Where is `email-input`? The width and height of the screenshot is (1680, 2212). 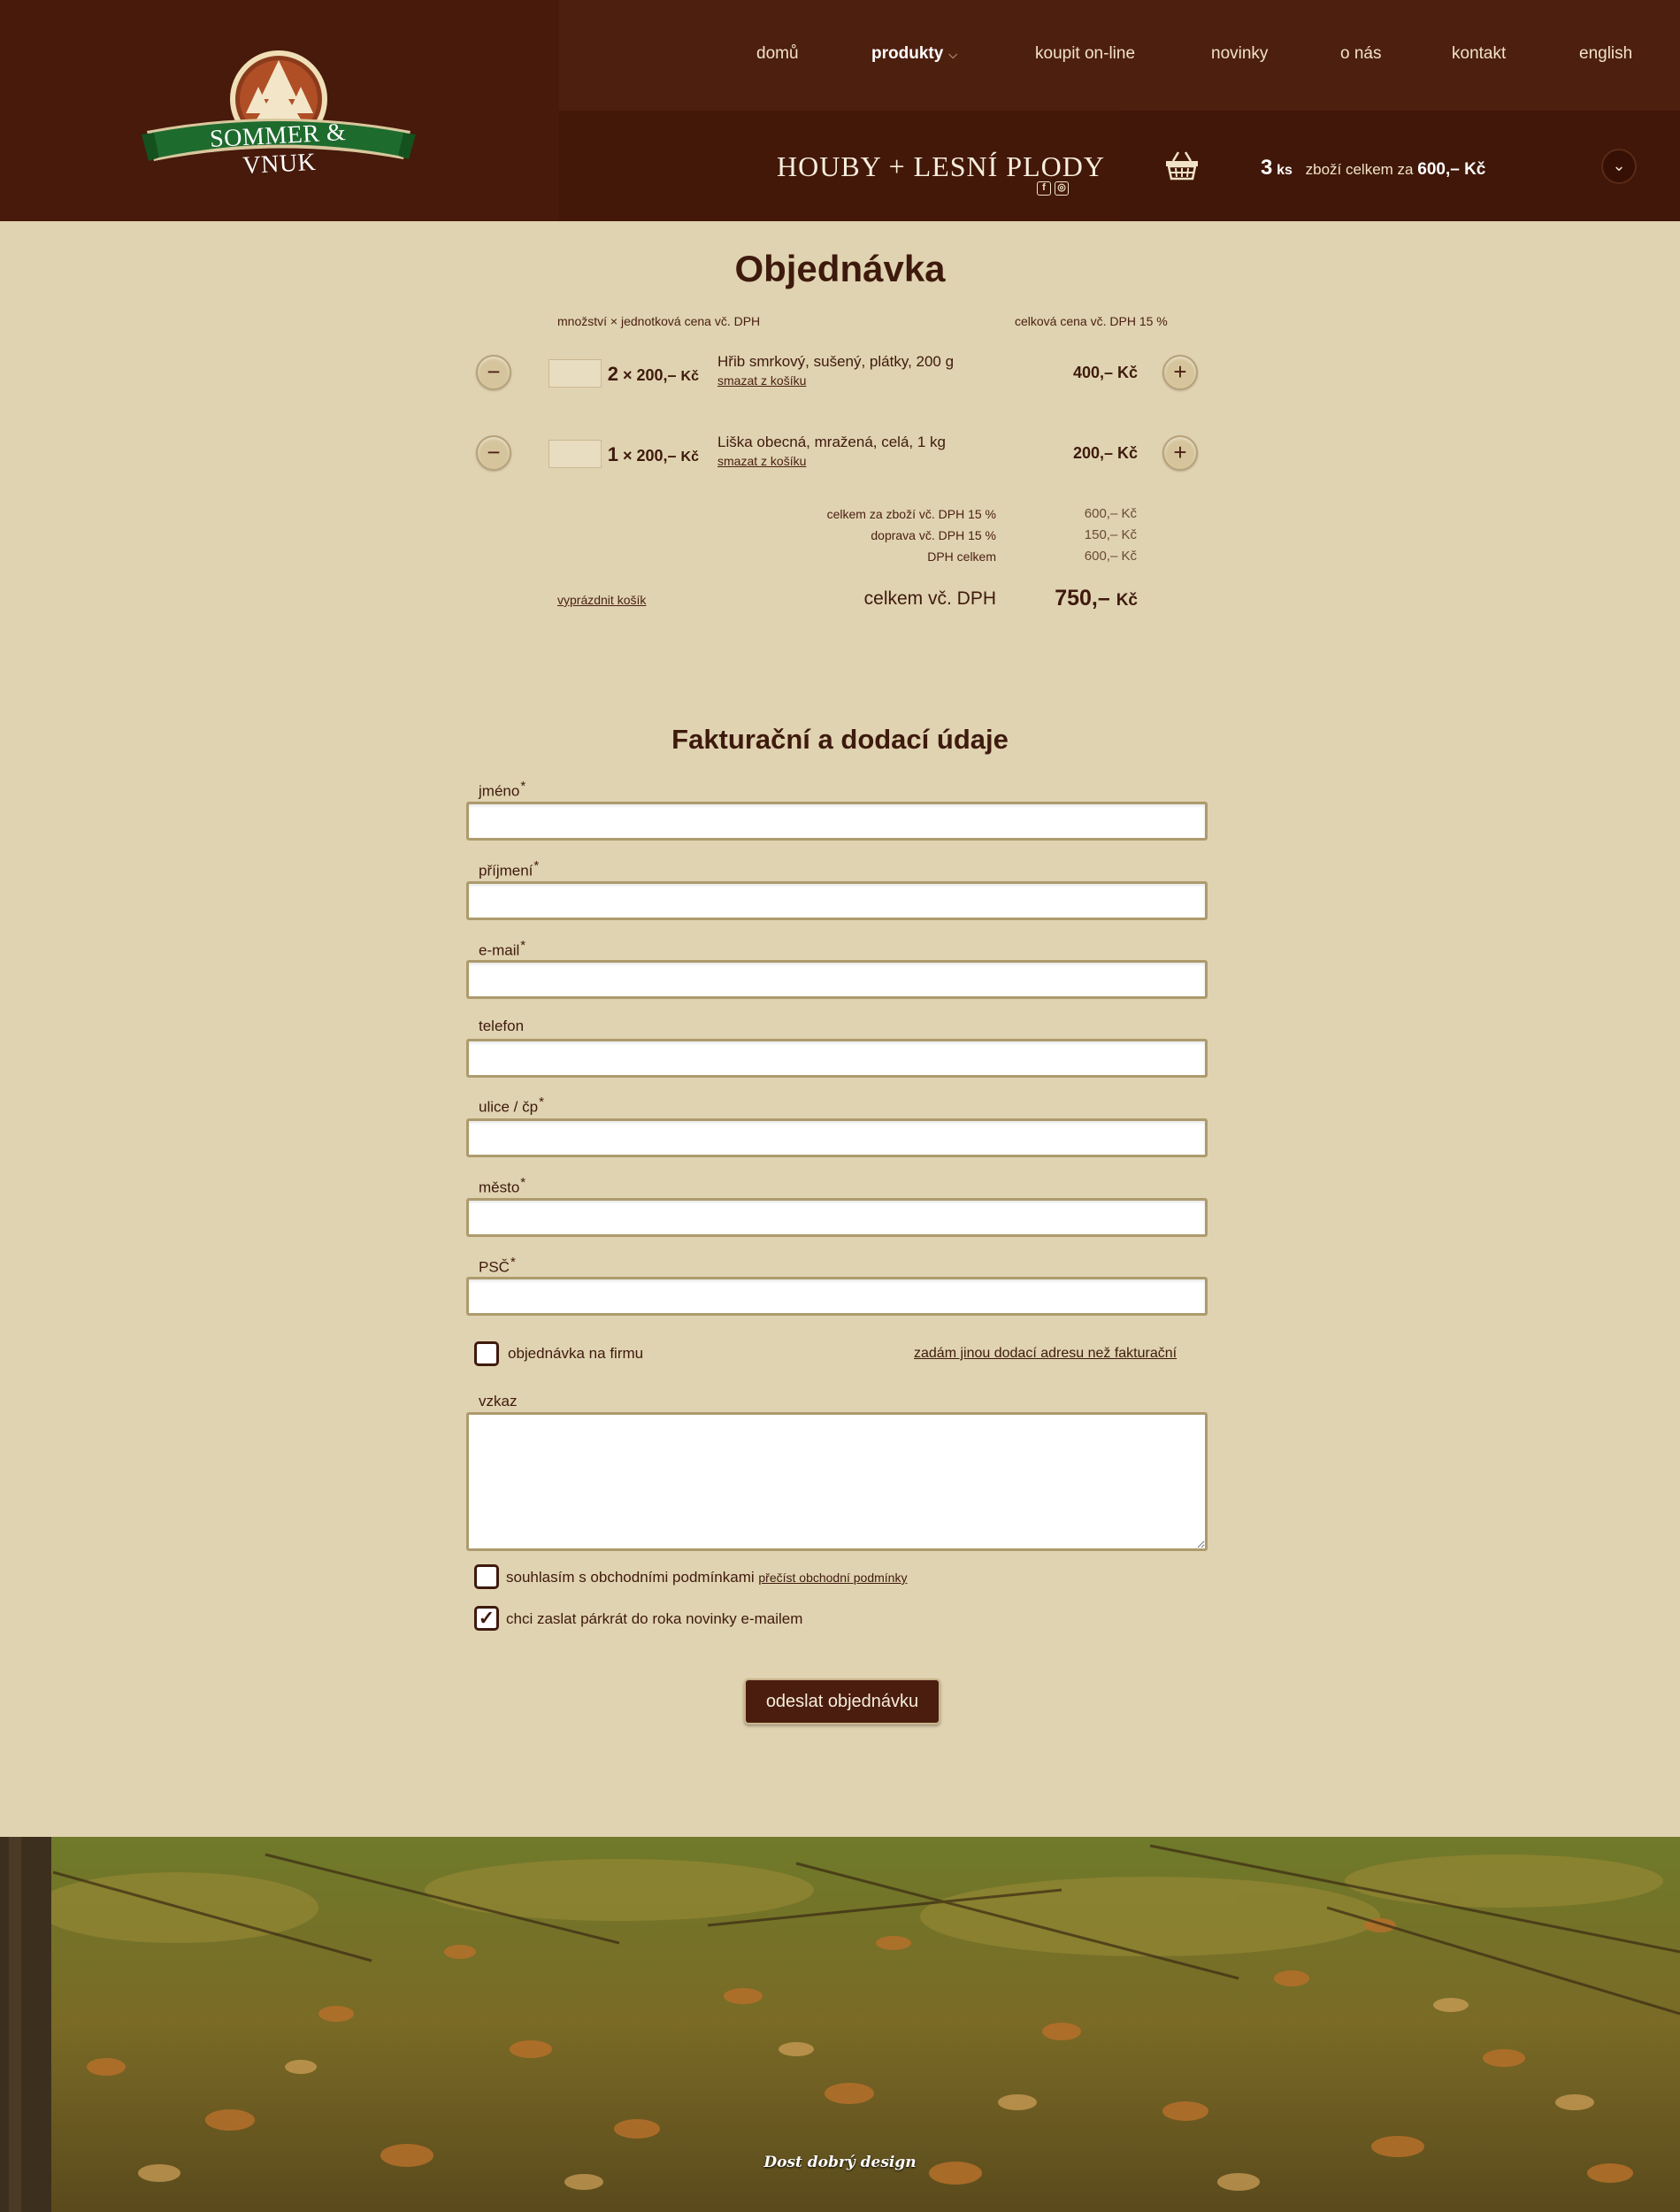 email-input is located at coordinates (837, 980).